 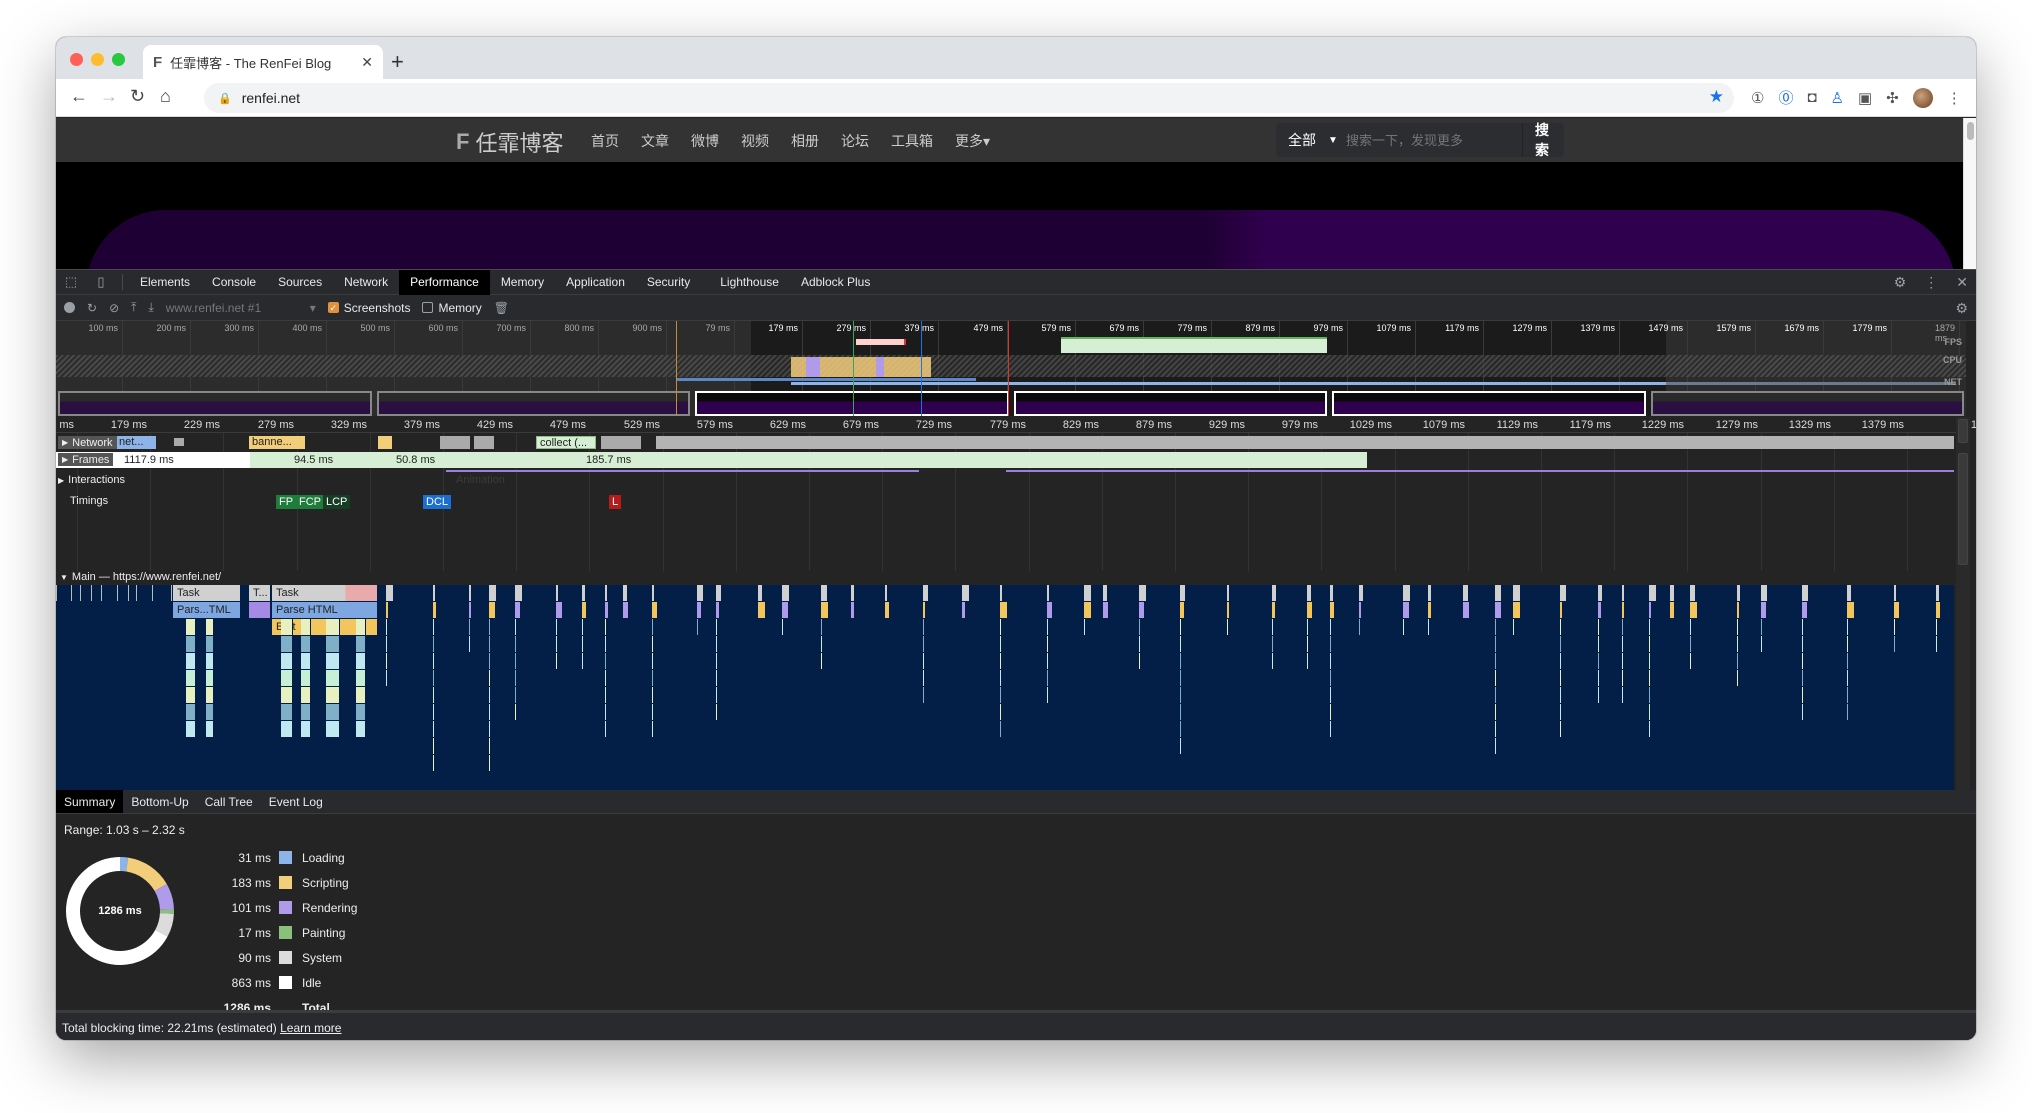 What do you see at coordinates (179, 442) in the screenshot?
I see `network-request-bar` at bounding box center [179, 442].